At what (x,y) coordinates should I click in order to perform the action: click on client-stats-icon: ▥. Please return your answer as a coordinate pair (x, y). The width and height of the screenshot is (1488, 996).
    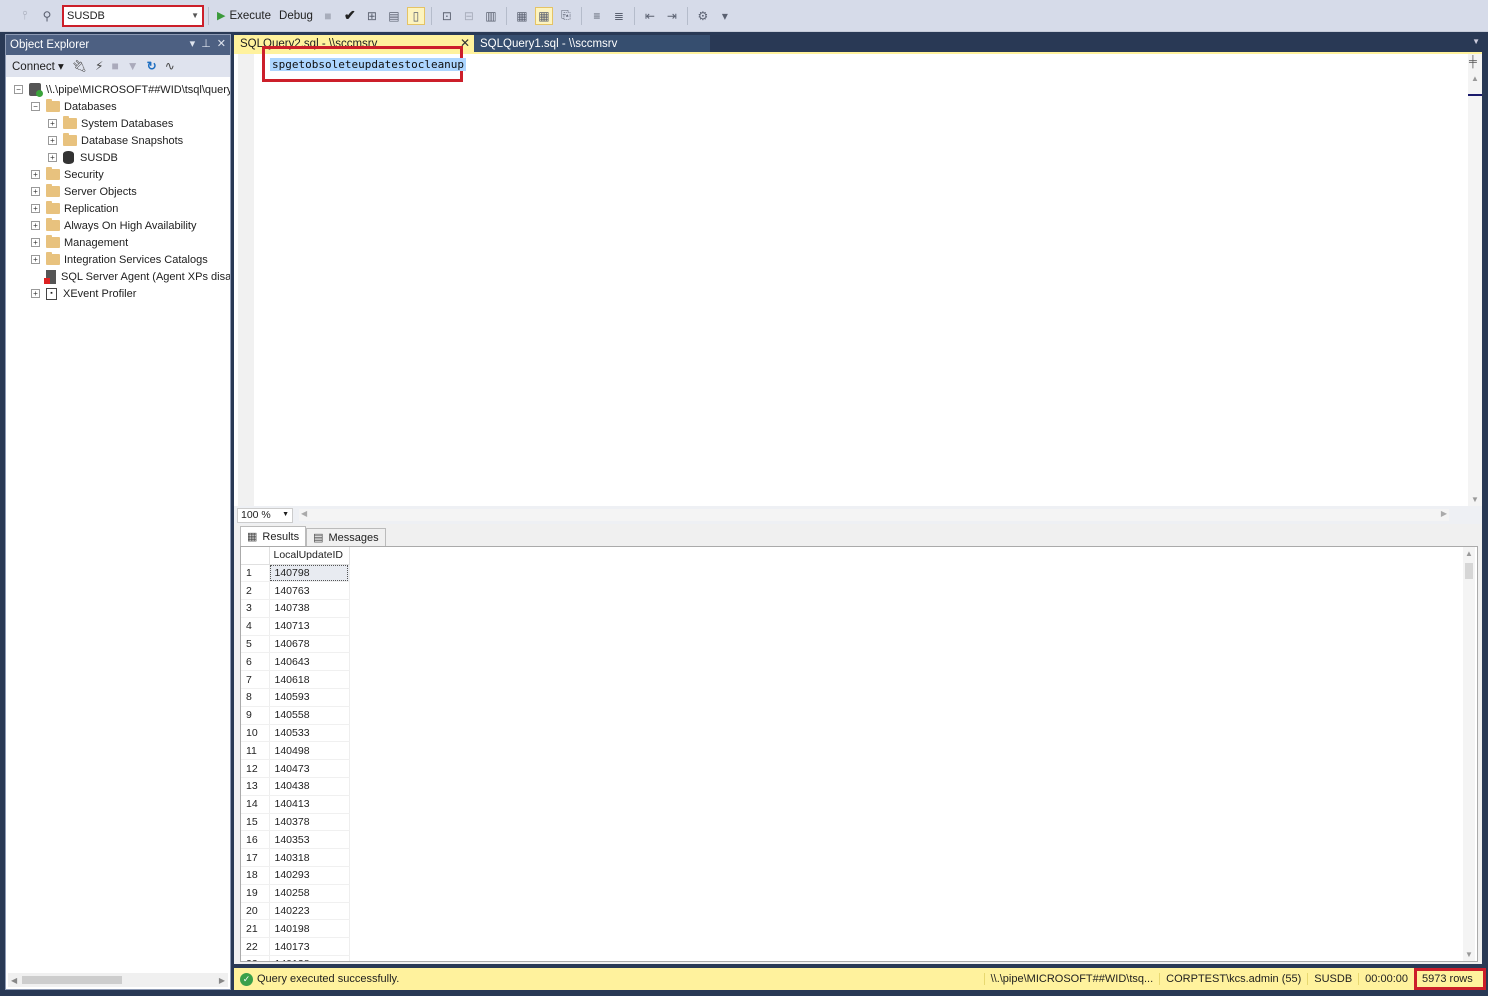
    Looking at the image, I should click on (491, 16).